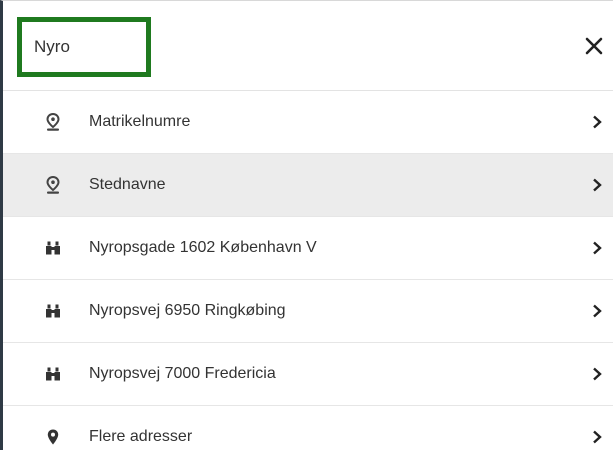 The image size is (613, 450). I want to click on result-item-address: Nyropsvej 6950 Ringkøbing, so click(308, 311).